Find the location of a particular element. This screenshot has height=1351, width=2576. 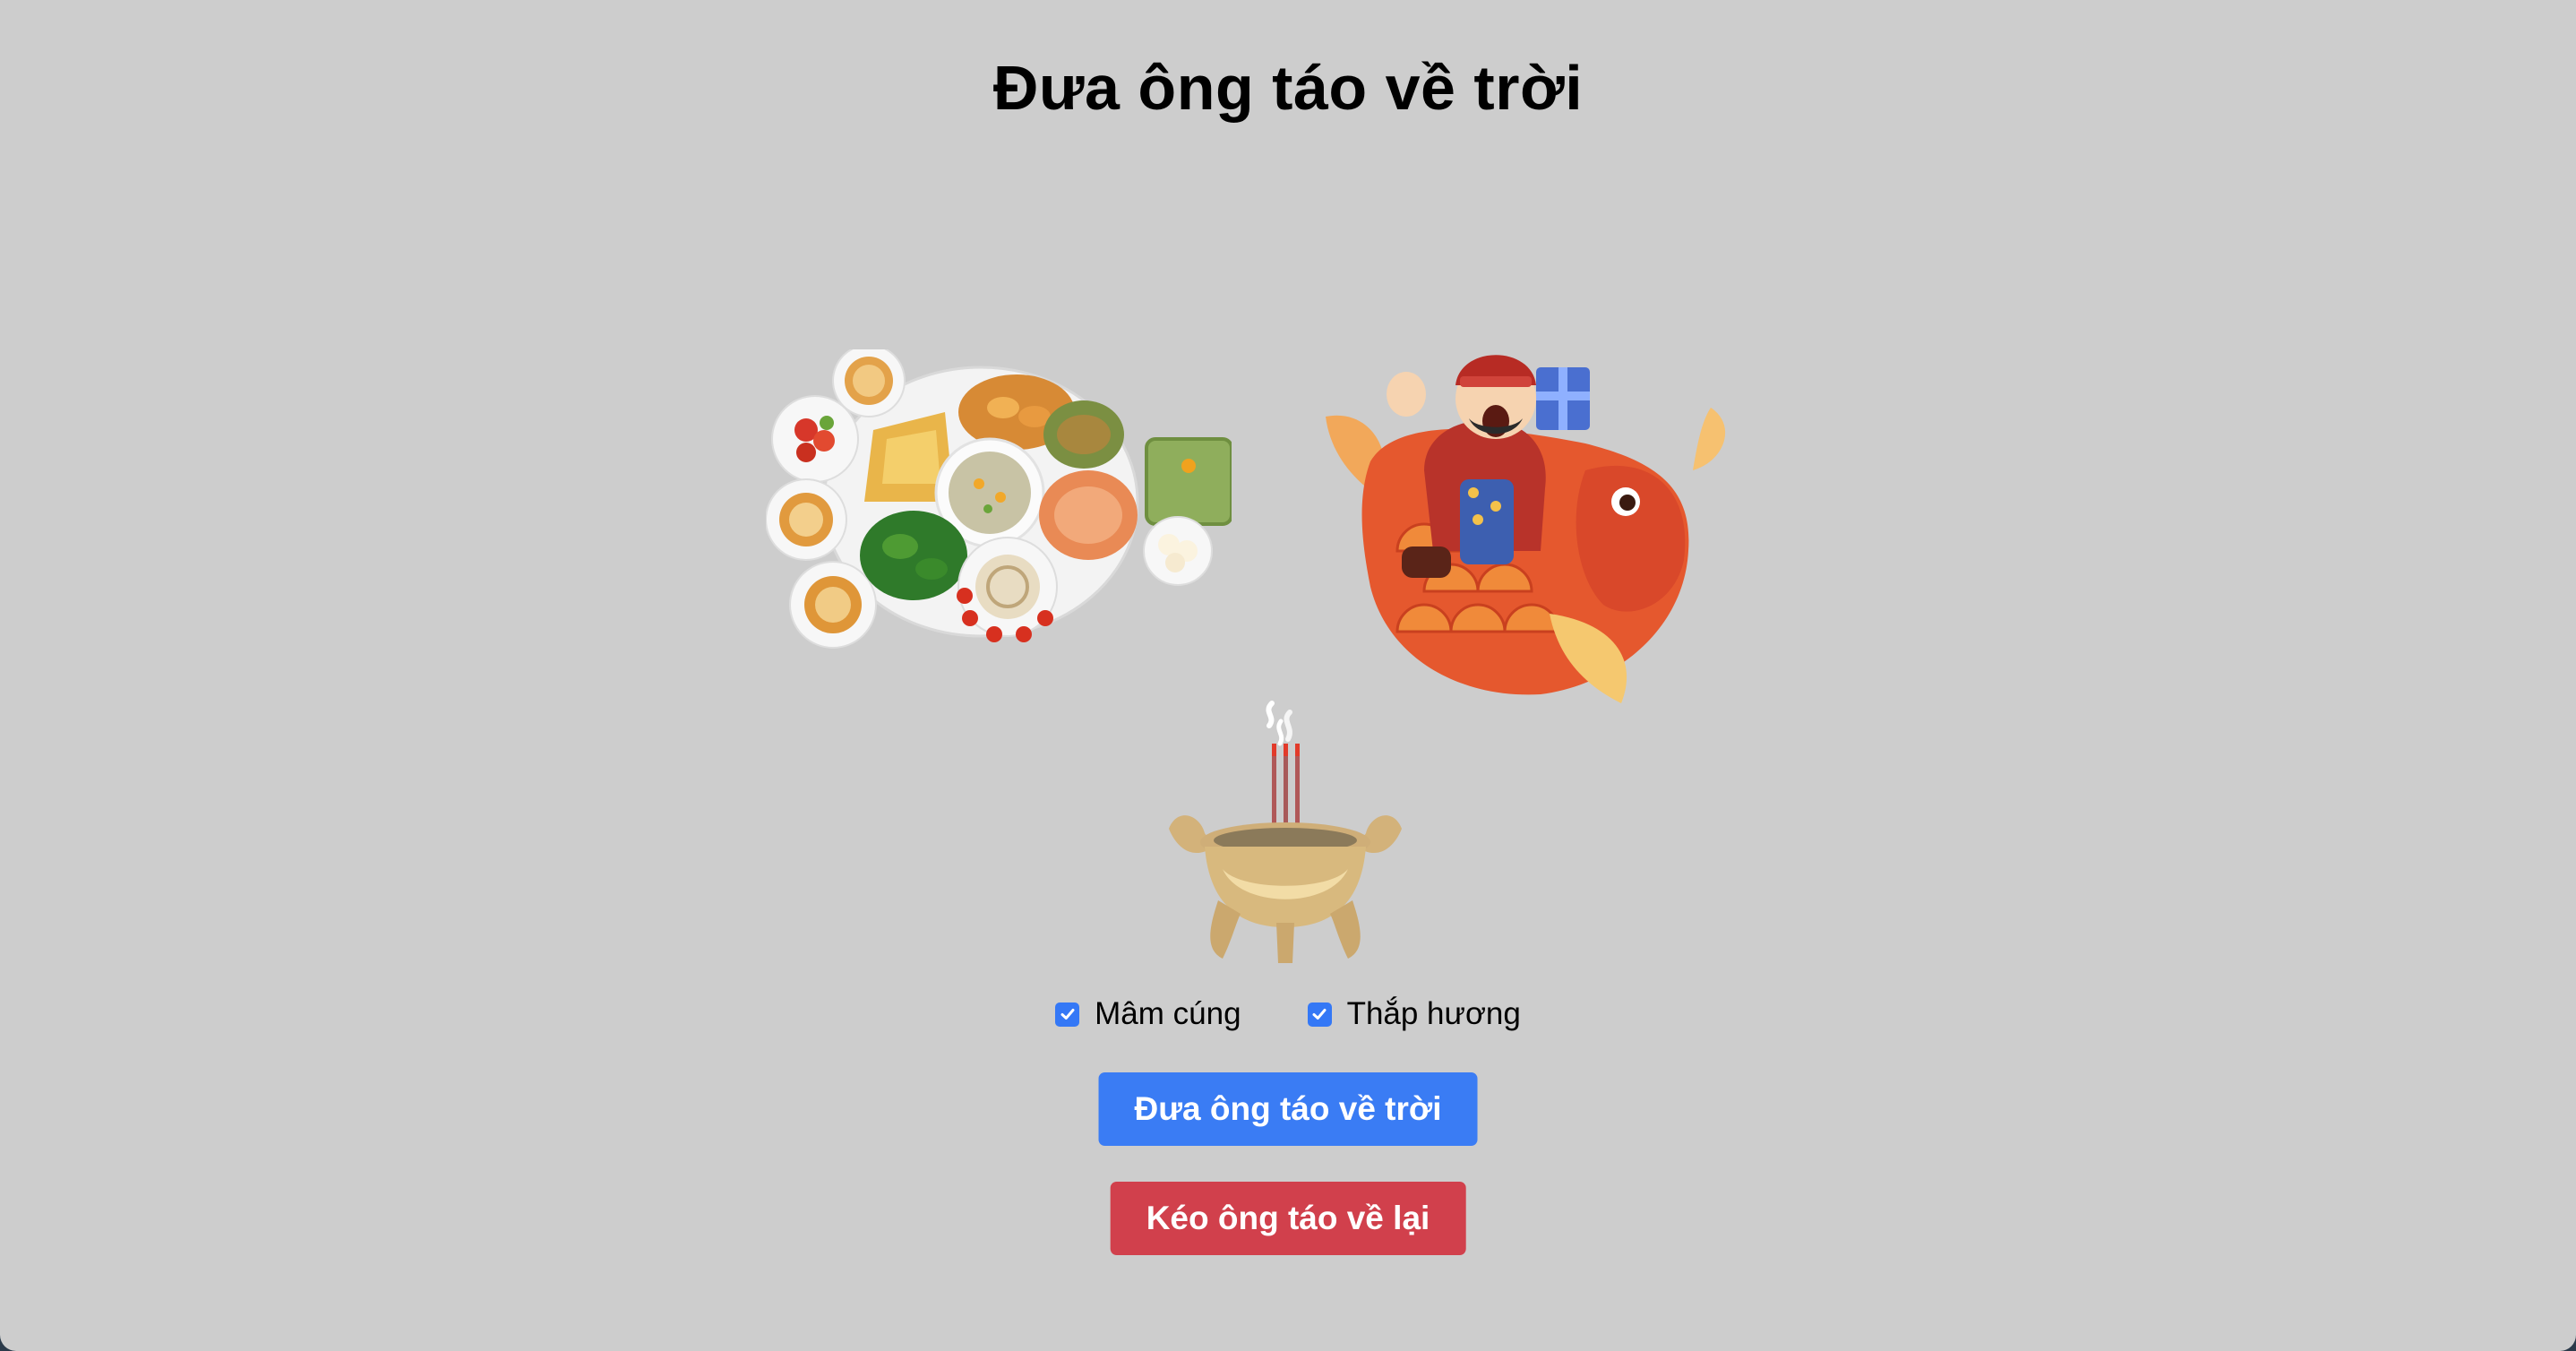

incense-burner-image is located at coordinates (1285, 832).